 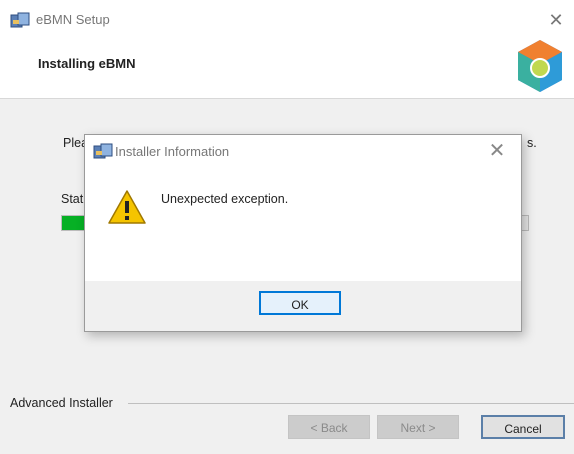 I want to click on footer-divider, so click(x=351, y=403).